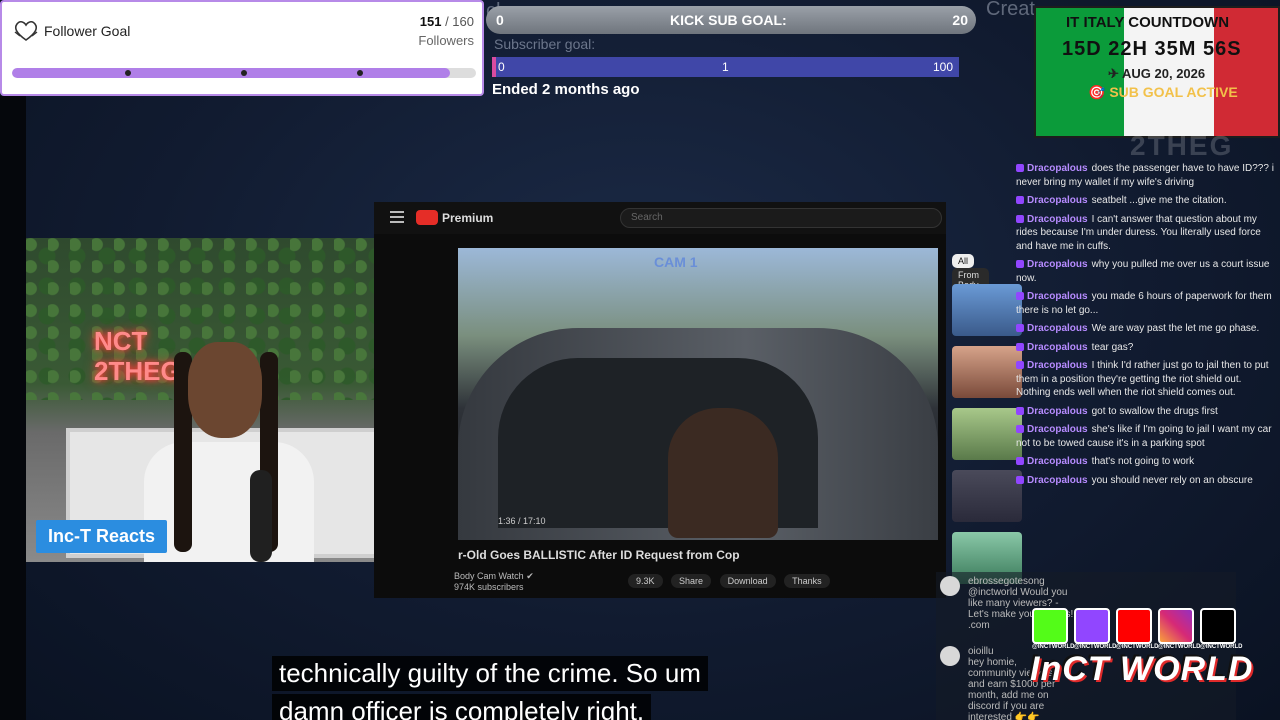 This screenshot has width=1280, height=720. Describe the element at coordinates (781, 218) in the screenshot. I see `youtube-search-input: Search` at that location.